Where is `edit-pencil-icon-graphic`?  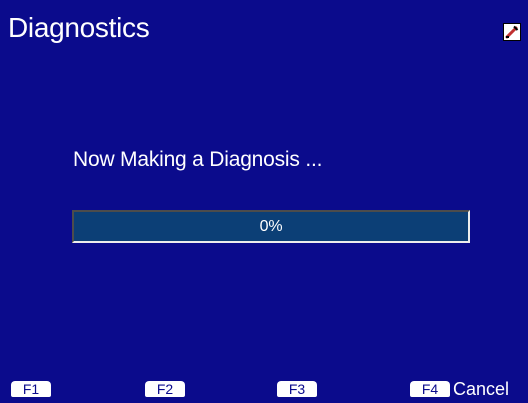
edit-pencil-icon-graphic is located at coordinates (512, 32).